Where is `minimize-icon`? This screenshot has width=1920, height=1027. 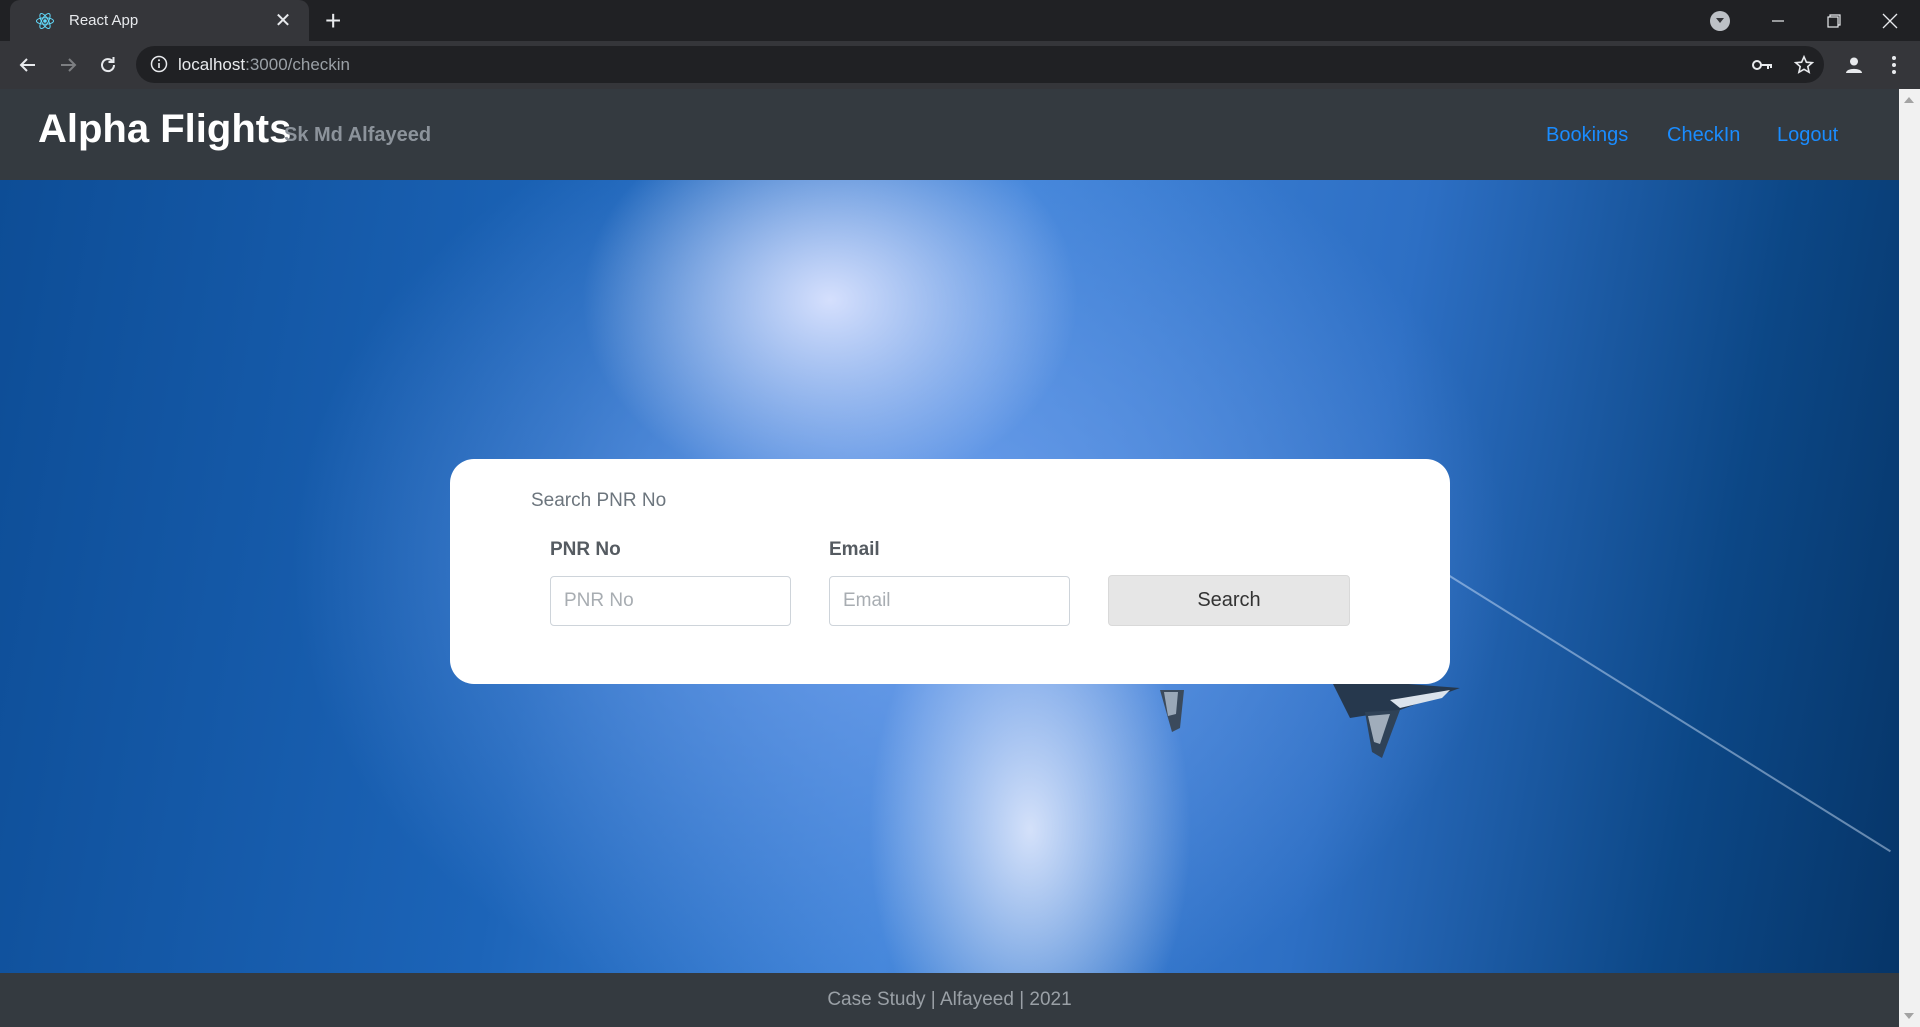 minimize-icon is located at coordinates (1778, 20).